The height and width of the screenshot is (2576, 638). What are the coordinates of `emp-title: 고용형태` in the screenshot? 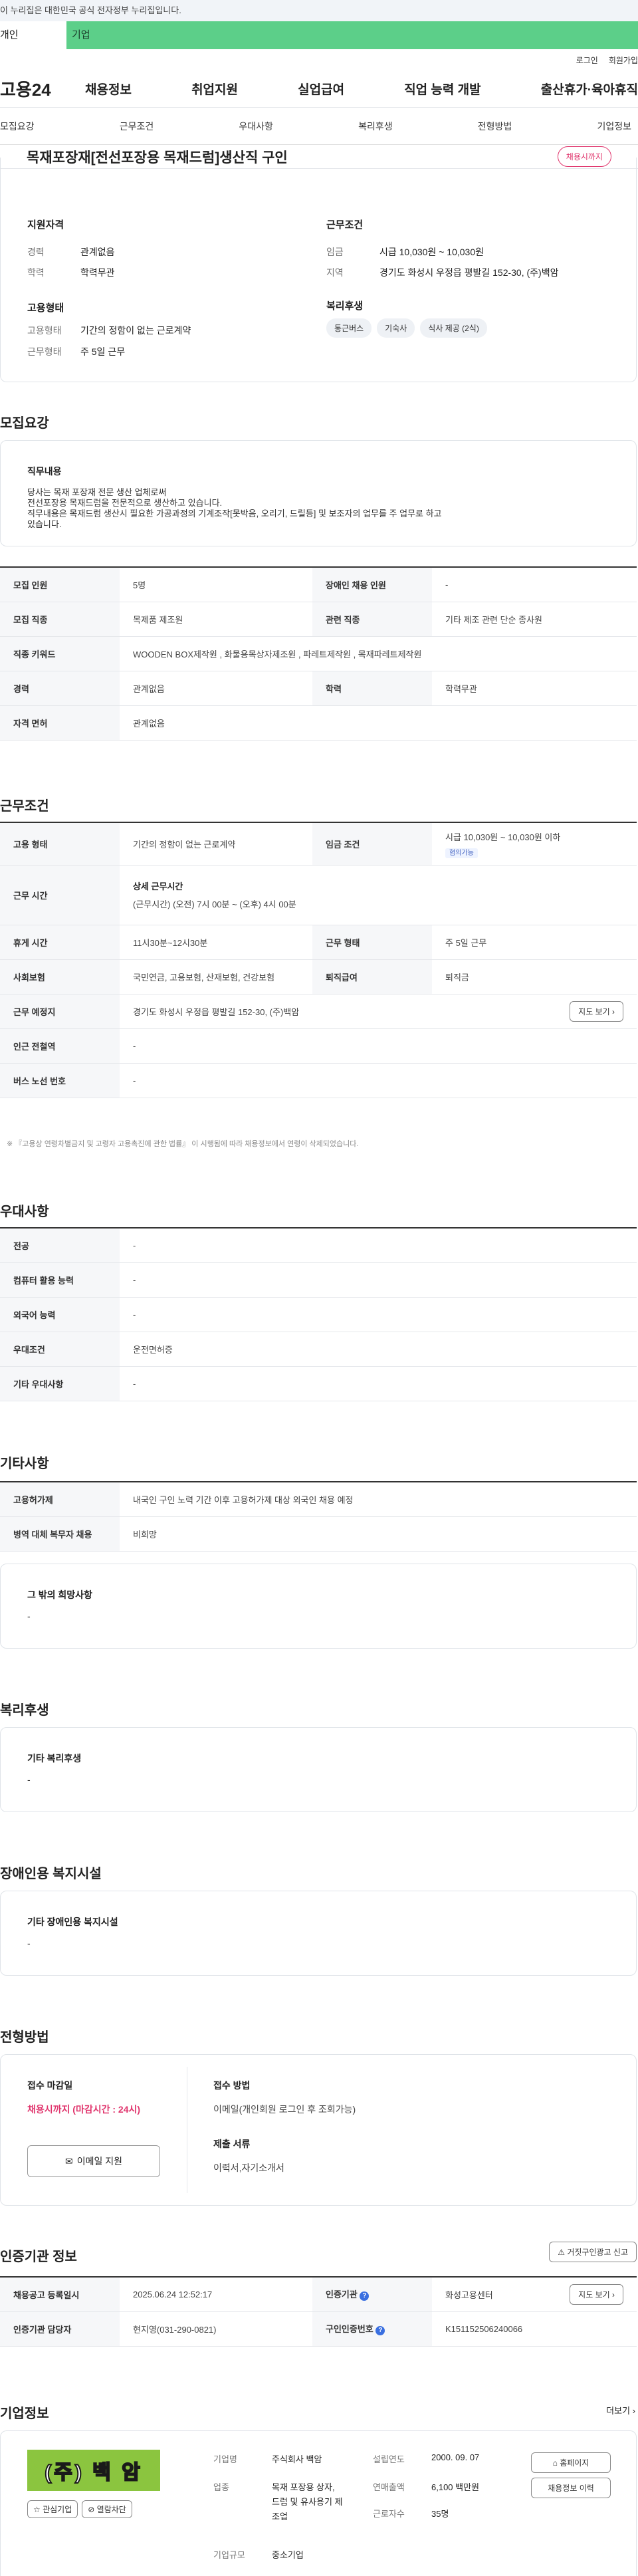 It's located at (45, 308).